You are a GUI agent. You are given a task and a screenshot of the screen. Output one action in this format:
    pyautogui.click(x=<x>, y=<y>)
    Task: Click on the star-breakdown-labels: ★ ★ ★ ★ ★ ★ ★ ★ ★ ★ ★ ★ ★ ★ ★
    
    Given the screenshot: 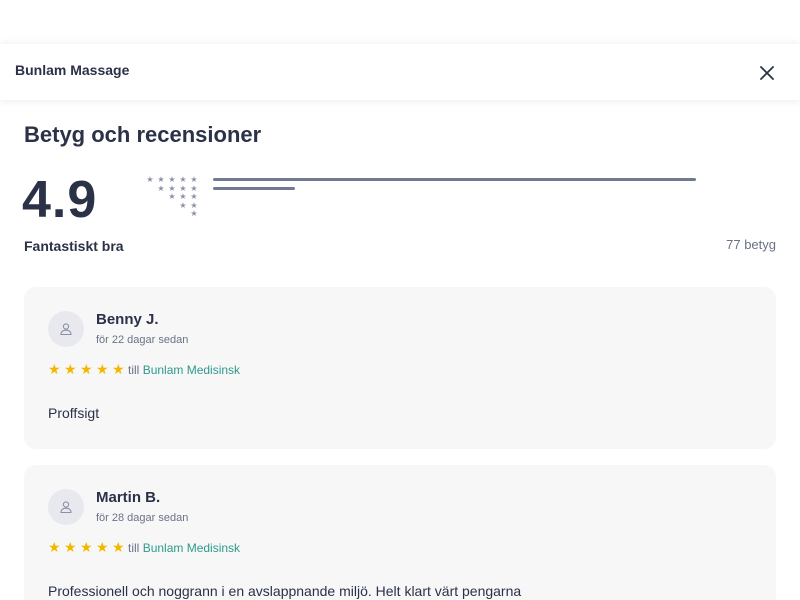 What is the action you would take?
    pyautogui.click(x=174, y=199)
    